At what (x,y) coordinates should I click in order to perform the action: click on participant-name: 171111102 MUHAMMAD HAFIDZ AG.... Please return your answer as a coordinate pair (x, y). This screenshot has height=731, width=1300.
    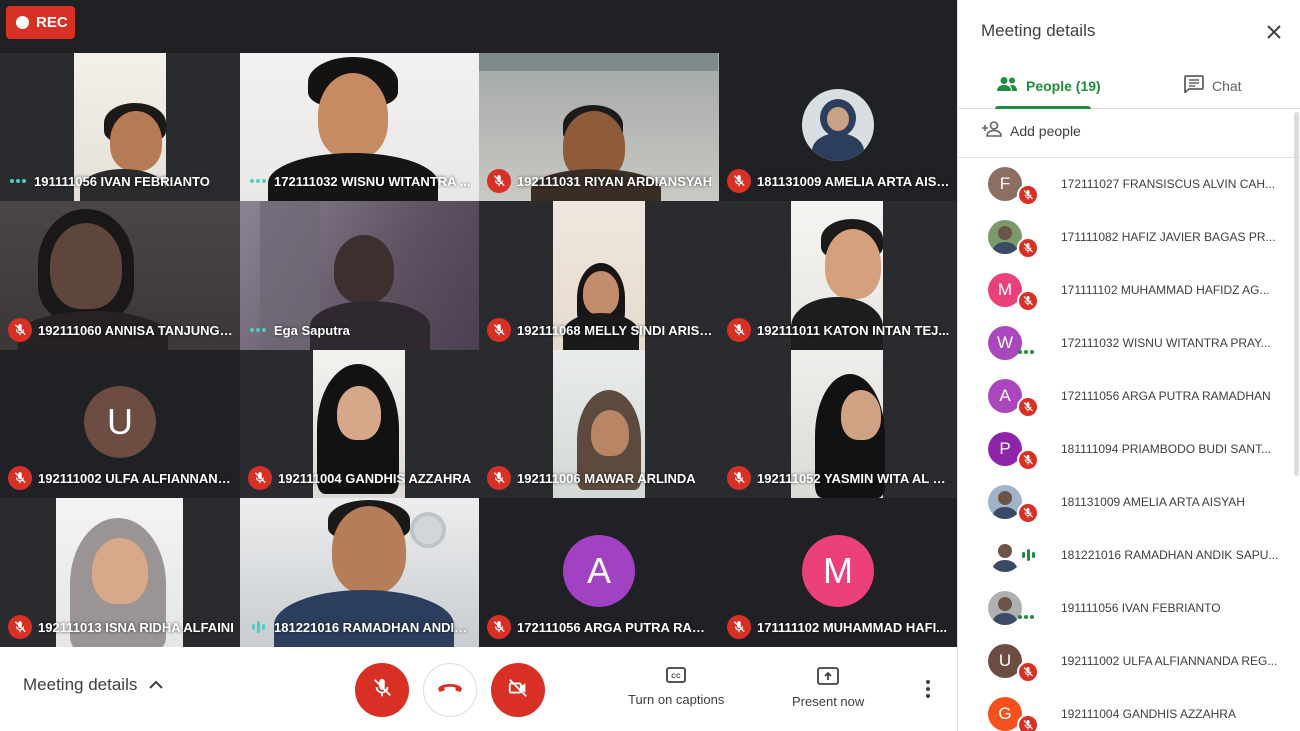
    Looking at the image, I should click on (1165, 290).